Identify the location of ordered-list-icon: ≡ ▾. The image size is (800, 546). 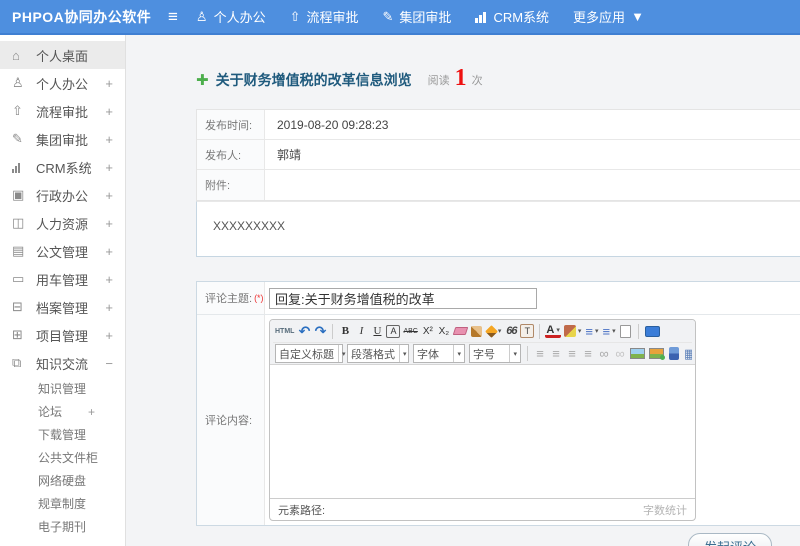
(591, 331).